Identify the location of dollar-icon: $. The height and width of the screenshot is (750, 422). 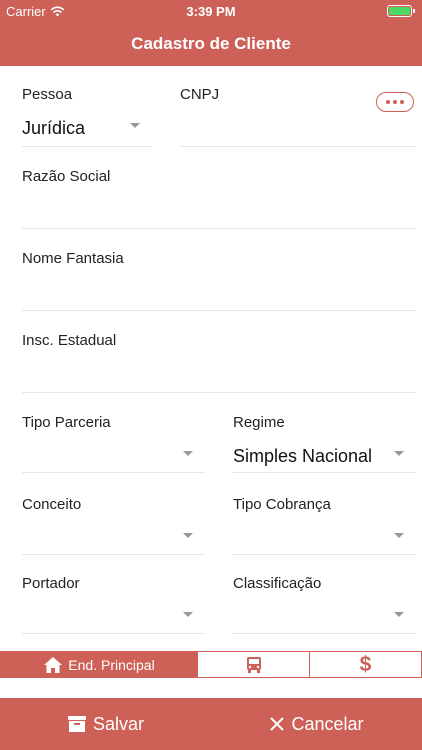
(365, 664).